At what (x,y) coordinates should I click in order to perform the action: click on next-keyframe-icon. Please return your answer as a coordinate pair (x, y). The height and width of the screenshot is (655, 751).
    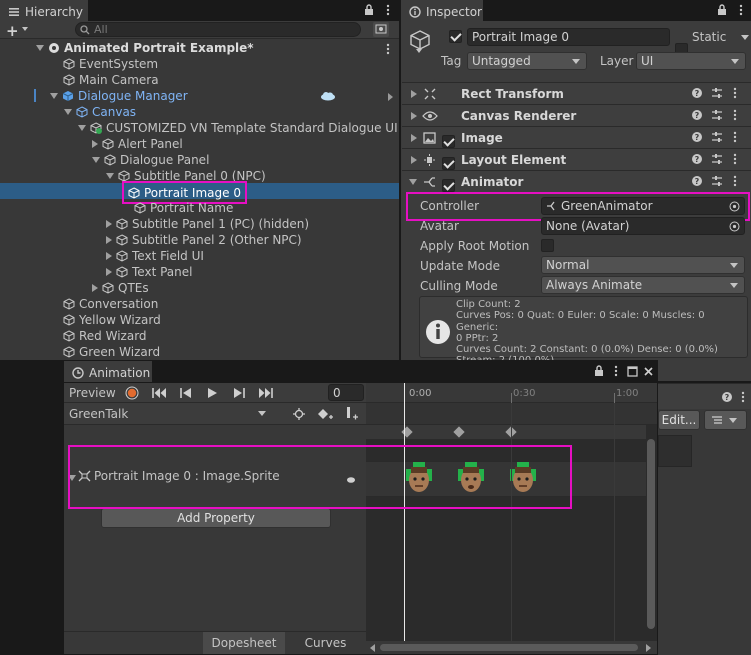
    Looking at the image, I should click on (239, 393).